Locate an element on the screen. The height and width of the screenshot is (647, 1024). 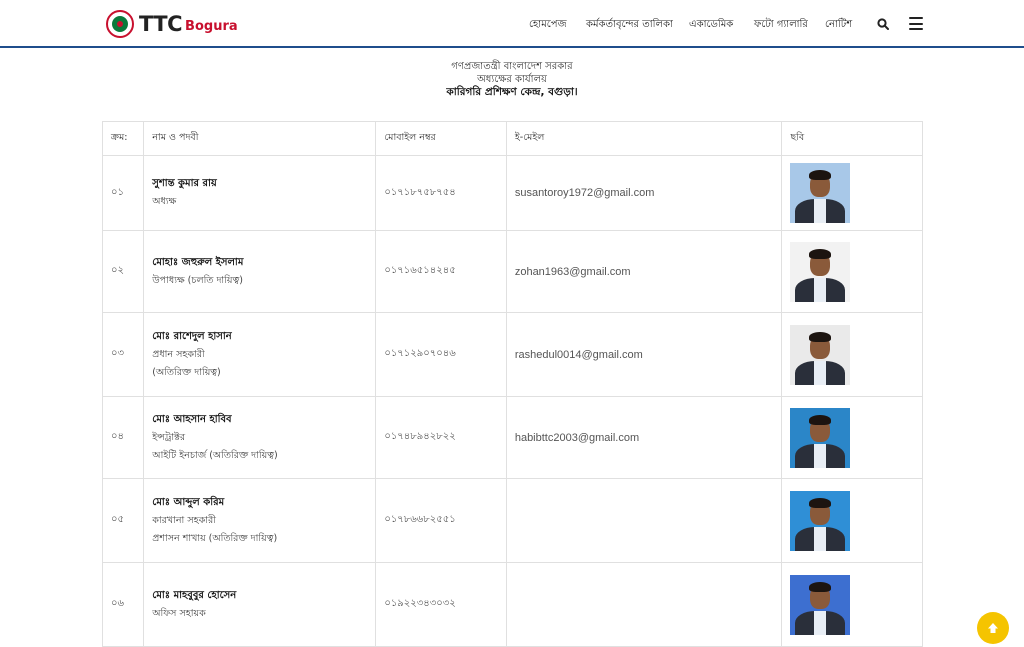
email-cell: susantoroy1972@gmail.com is located at coordinates (644, 193).